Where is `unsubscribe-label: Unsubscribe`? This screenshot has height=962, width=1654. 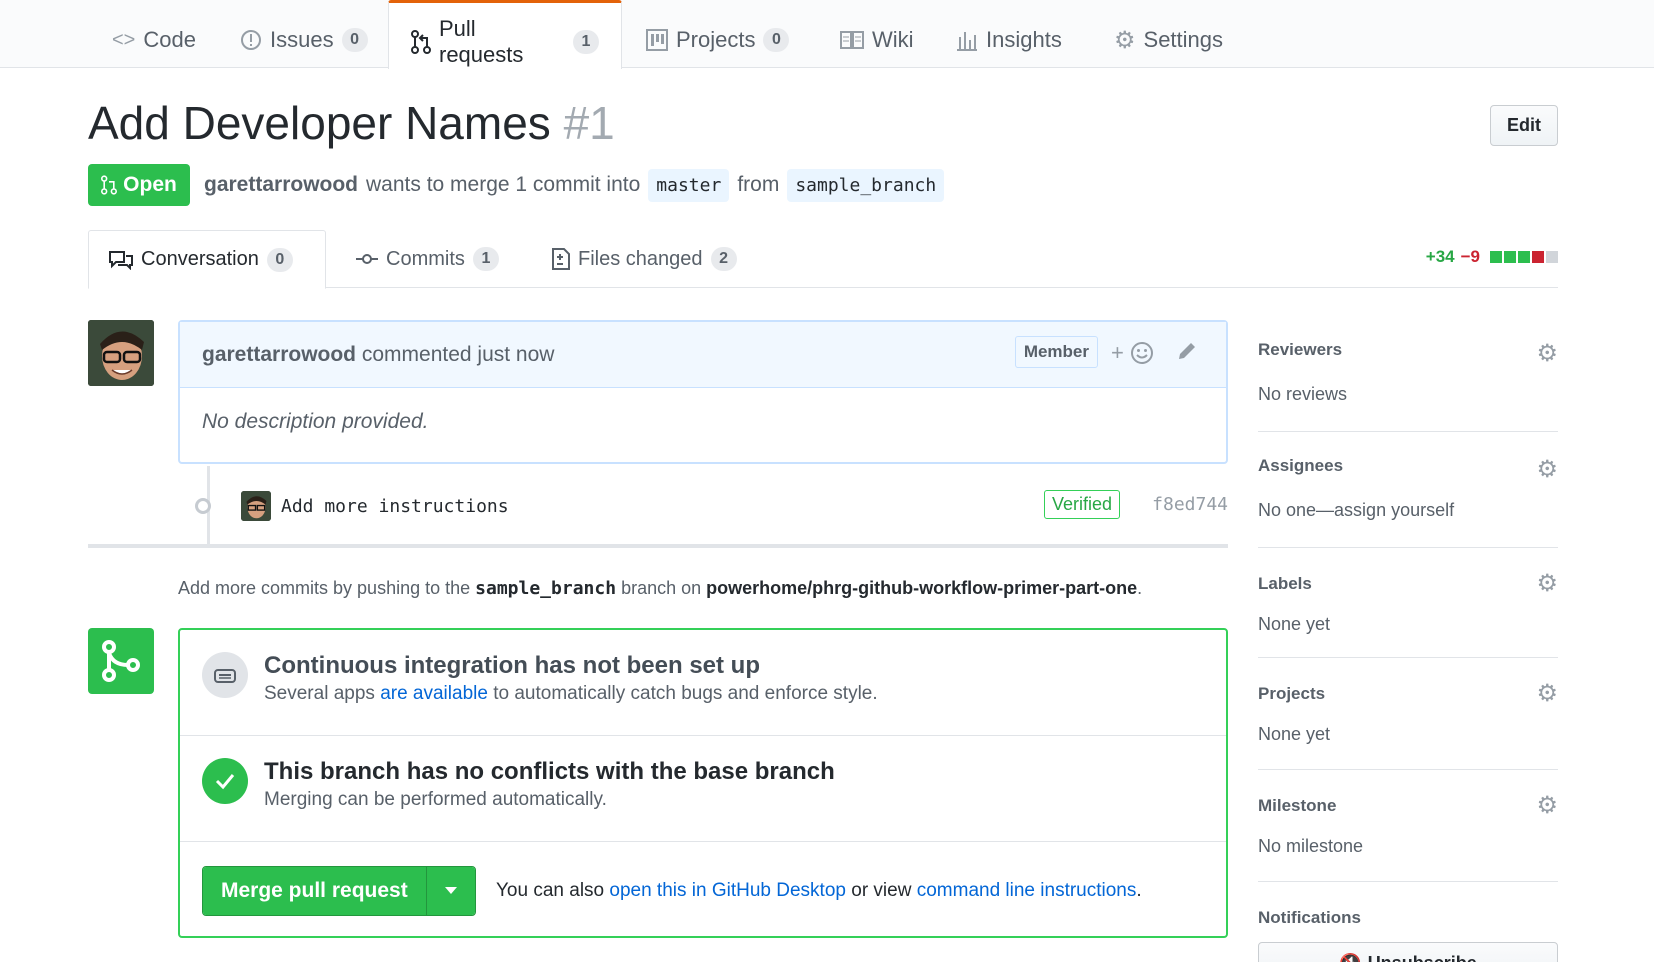
unsubscribe-label: Unsubscribe is located at coordinates (1422, 957).